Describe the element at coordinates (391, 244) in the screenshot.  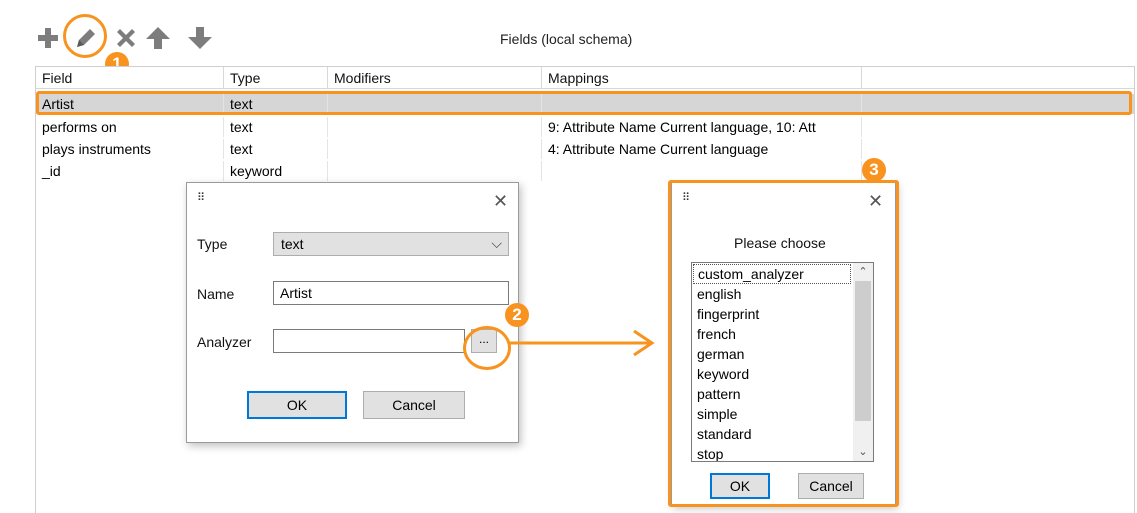
I see `type-select: text ⌵` at that location.